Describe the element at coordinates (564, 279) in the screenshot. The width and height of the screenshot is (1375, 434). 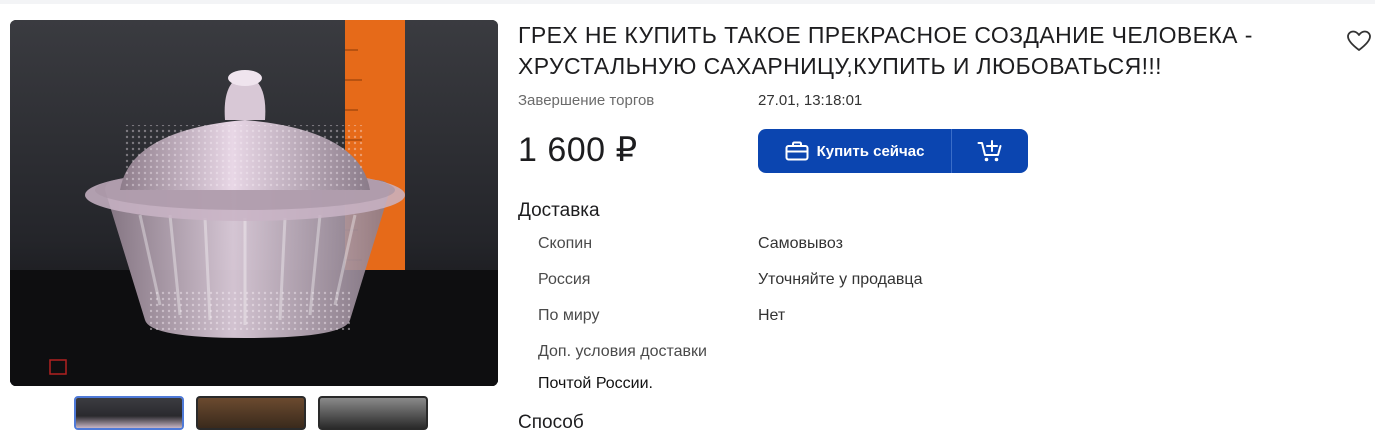
I see `delivery-row-label: Россия` at that location.